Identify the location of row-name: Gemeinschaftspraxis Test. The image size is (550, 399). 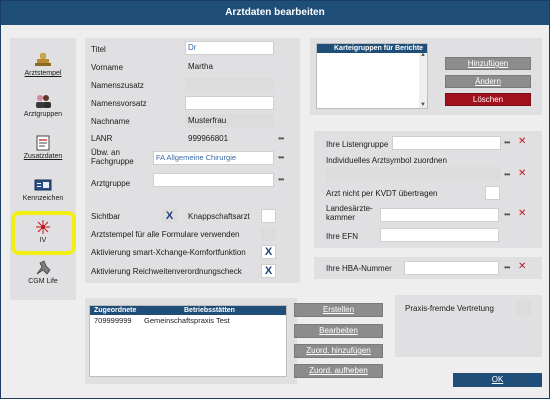
(187, 320).